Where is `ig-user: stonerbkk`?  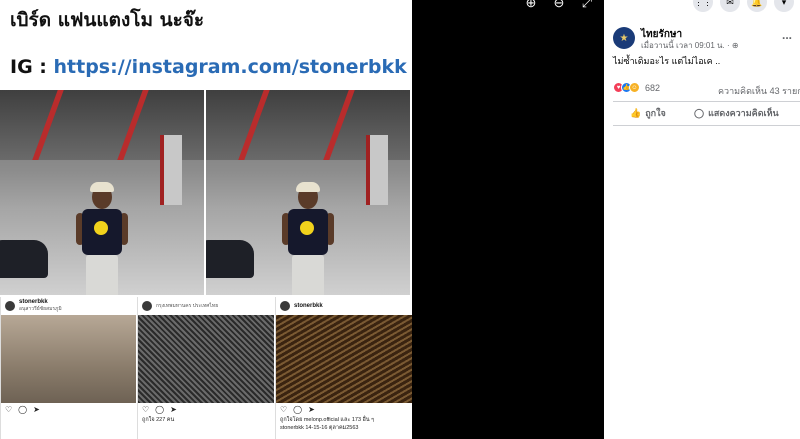 ig-user: stonerbkk is located at coordinates (308, 306).